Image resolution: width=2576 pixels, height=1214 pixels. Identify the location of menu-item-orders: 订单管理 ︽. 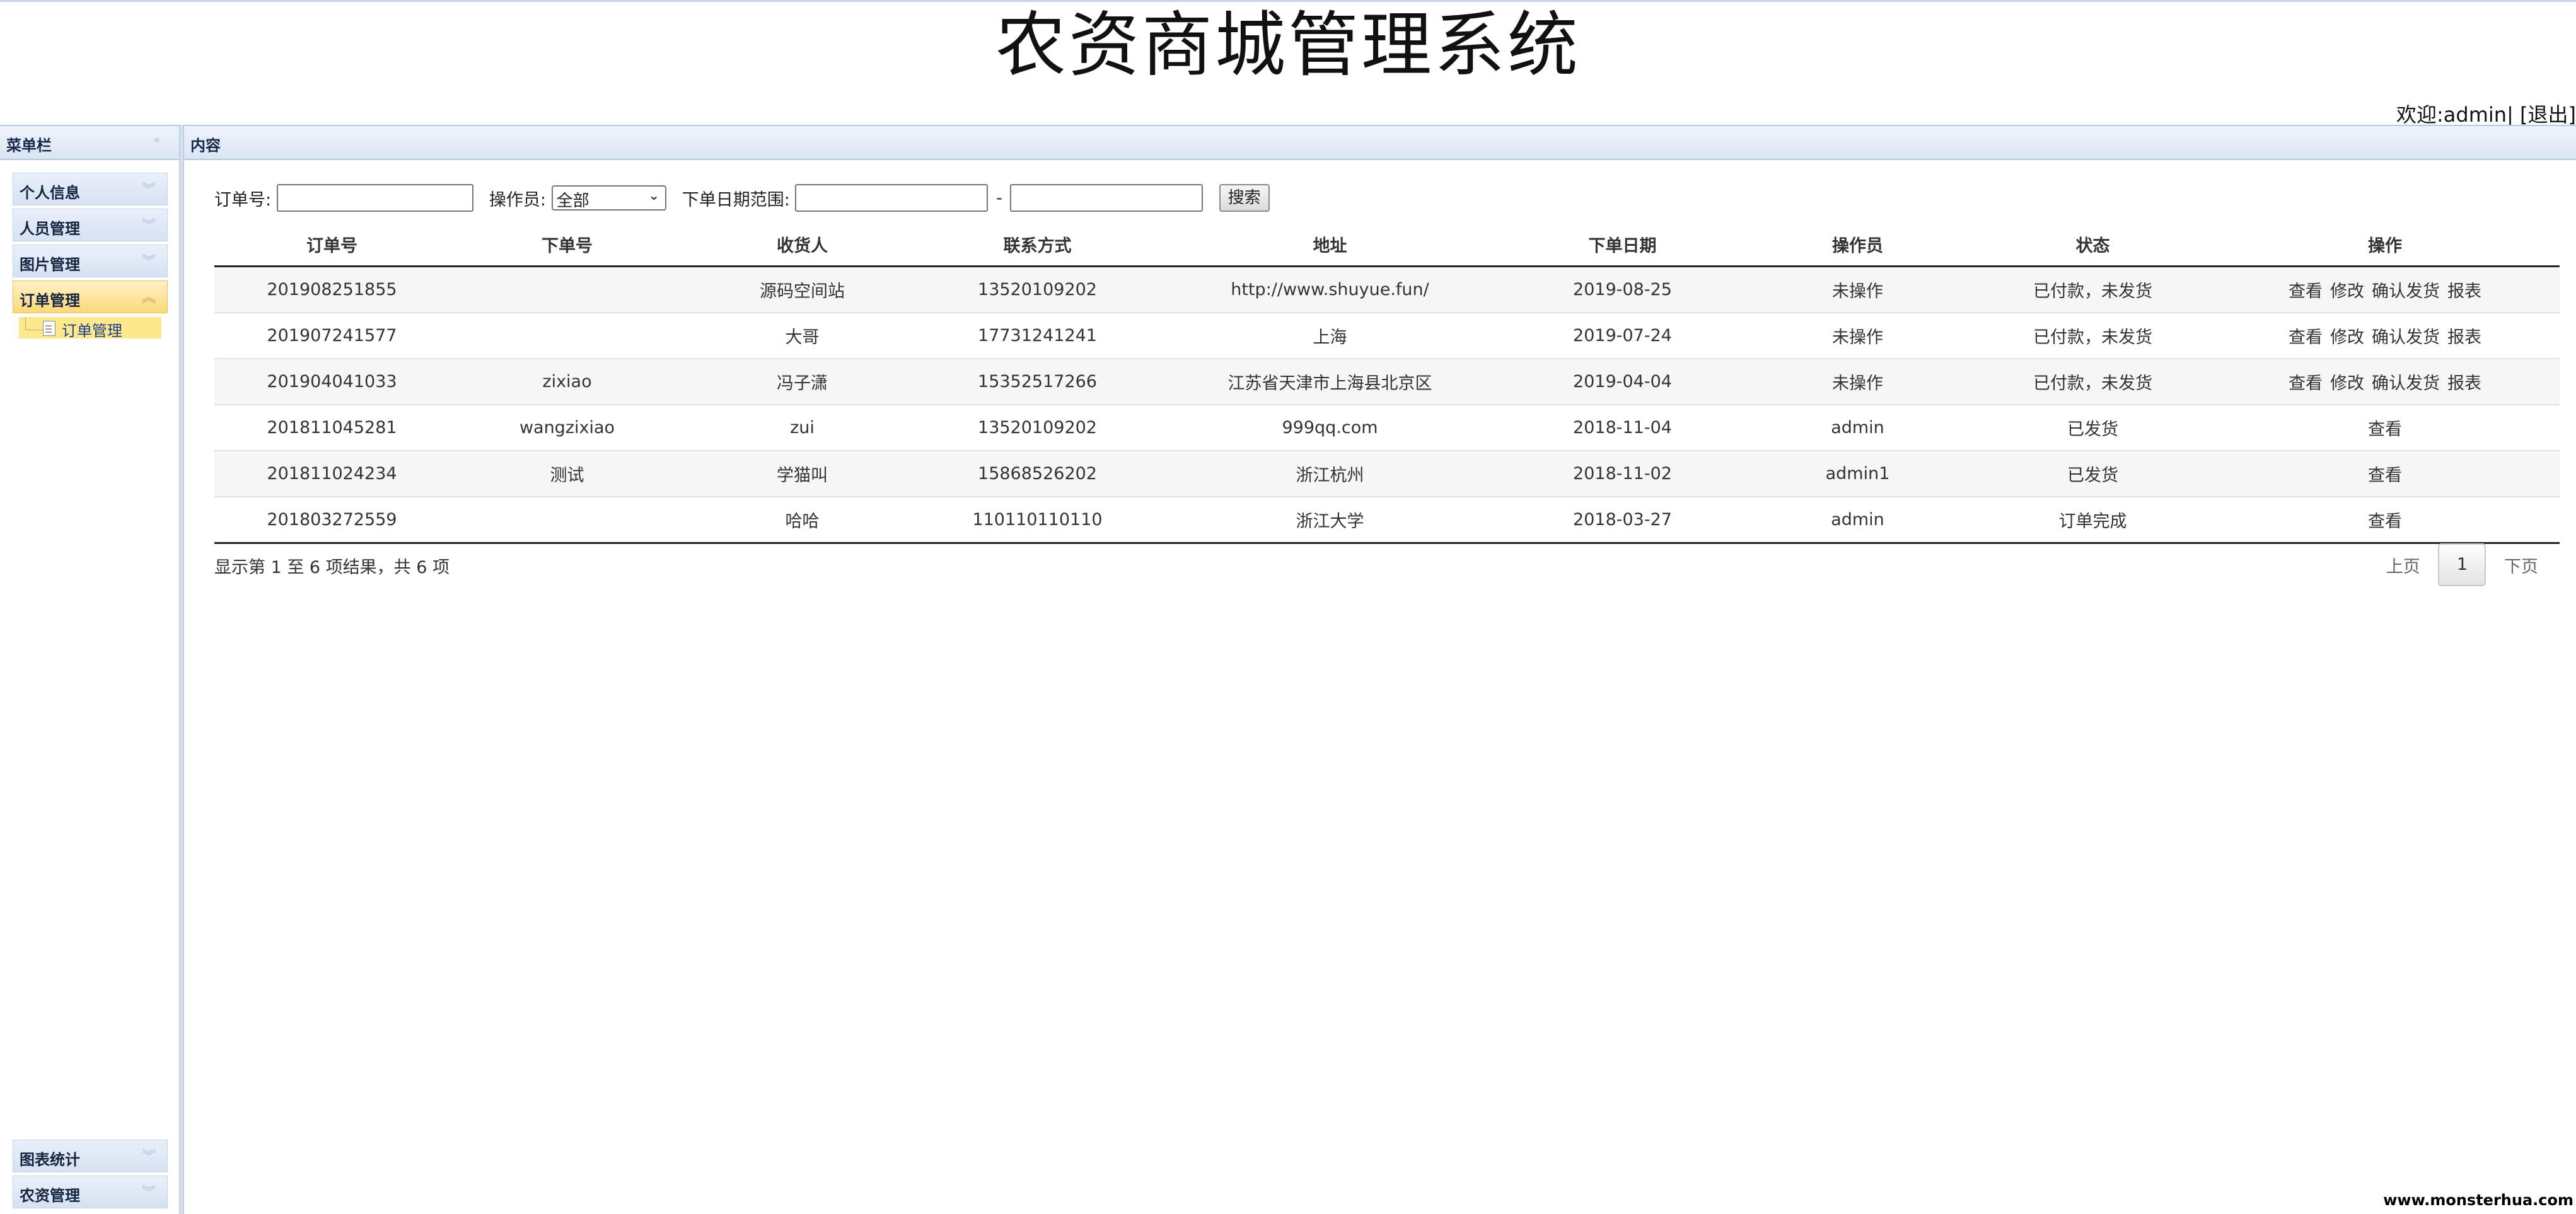
(91, 296).